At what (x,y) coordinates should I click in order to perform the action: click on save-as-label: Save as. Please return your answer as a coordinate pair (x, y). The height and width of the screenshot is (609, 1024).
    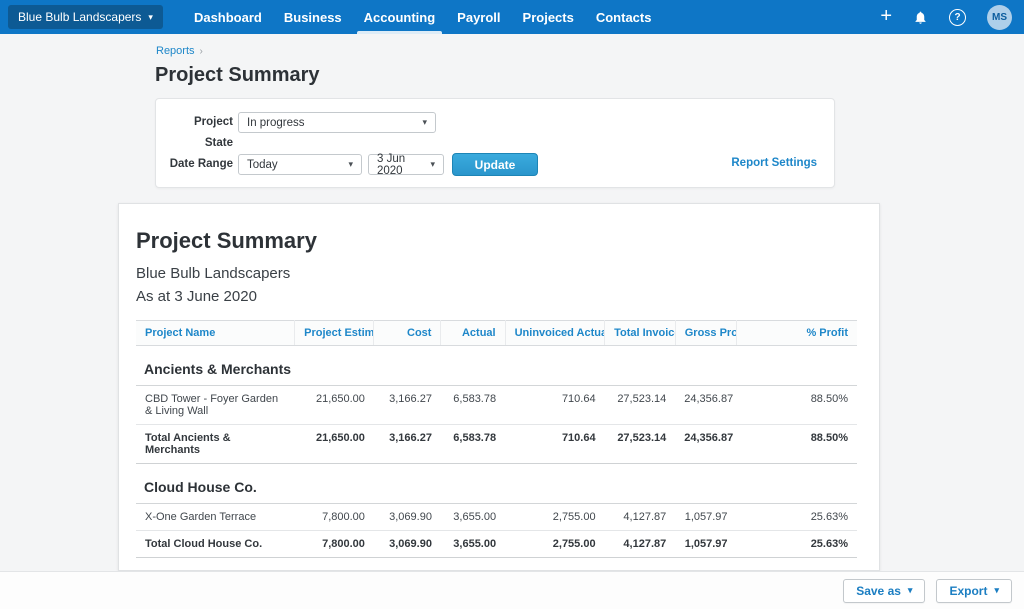
    Looking at the image, I should click on (878, 590).